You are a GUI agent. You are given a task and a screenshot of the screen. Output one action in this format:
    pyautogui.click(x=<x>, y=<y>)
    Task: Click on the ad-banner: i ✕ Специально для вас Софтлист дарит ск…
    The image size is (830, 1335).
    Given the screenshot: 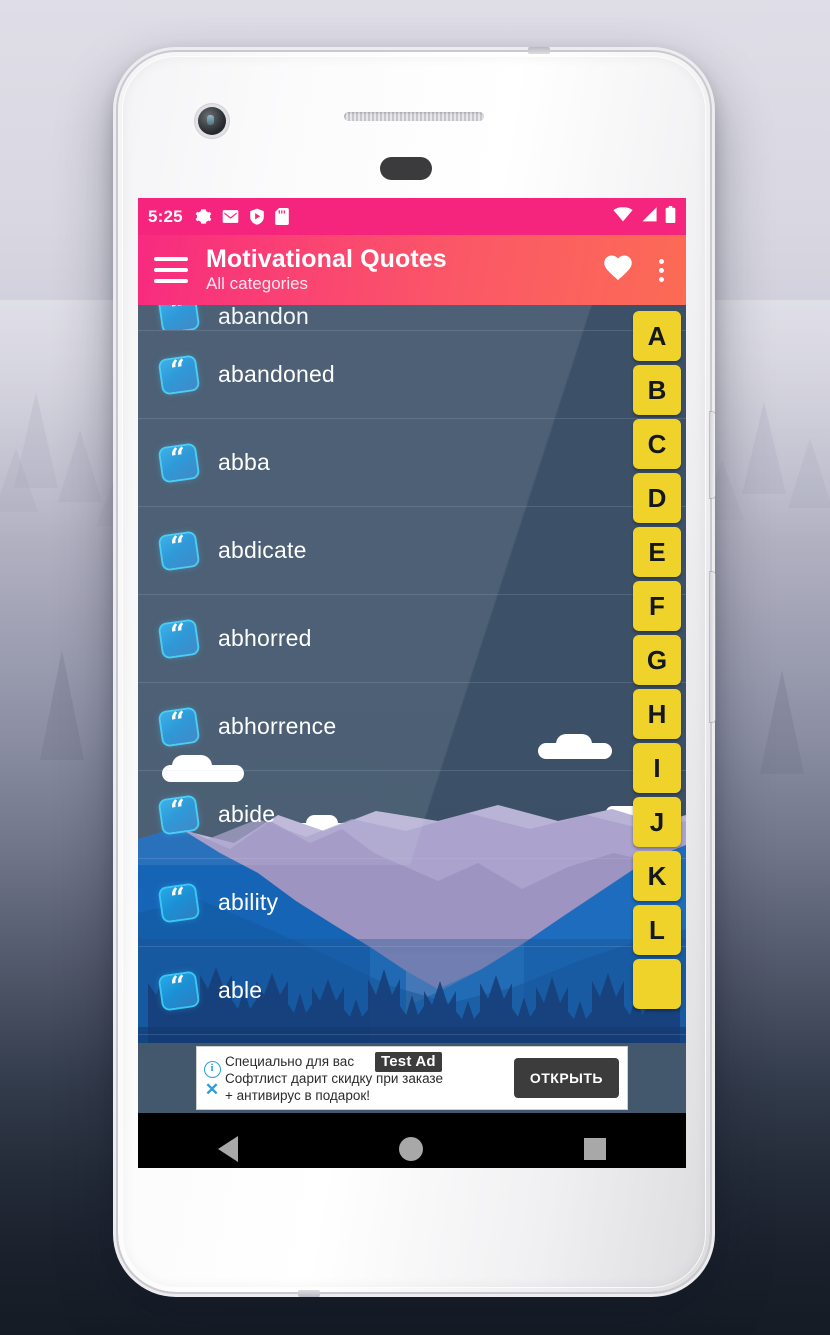 What is the action you would take?
    pyautogui.click(x=412, y=1078)
    